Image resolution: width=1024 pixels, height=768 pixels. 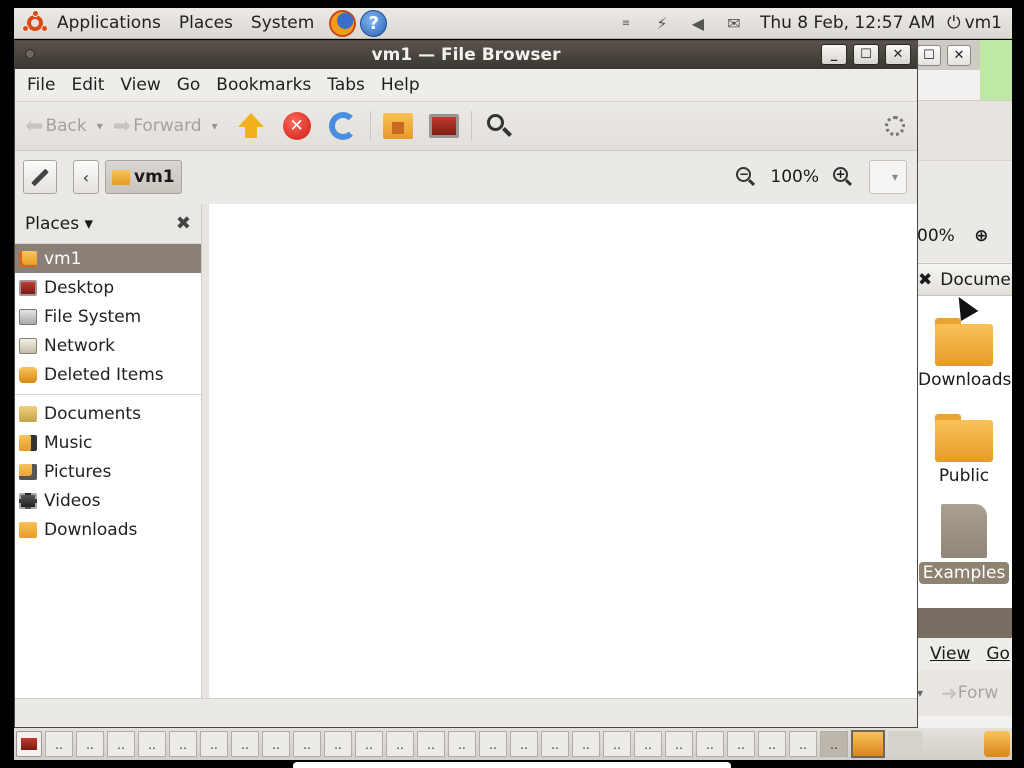 I want to click on trash-icon, so click(x=997, y=744).